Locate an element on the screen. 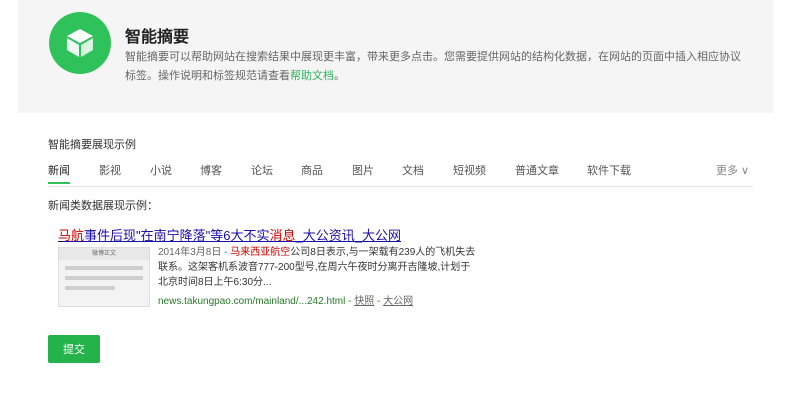  result-title-part4: 消息 is located at coordinates (282, 235).